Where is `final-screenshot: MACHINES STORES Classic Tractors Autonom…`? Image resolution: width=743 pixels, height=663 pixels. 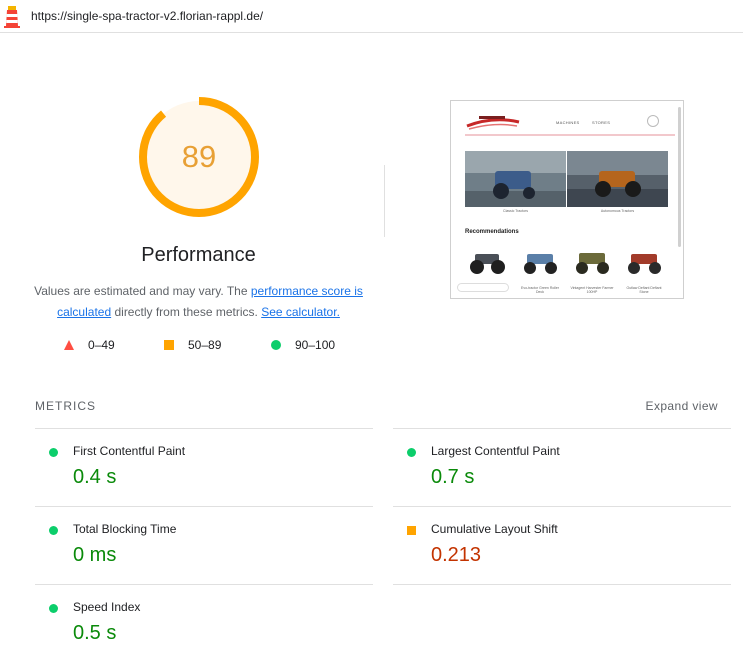
final-screenshot: MACHINES STORES Classic Tractors Autonom… is located at coordinates (567, 199).